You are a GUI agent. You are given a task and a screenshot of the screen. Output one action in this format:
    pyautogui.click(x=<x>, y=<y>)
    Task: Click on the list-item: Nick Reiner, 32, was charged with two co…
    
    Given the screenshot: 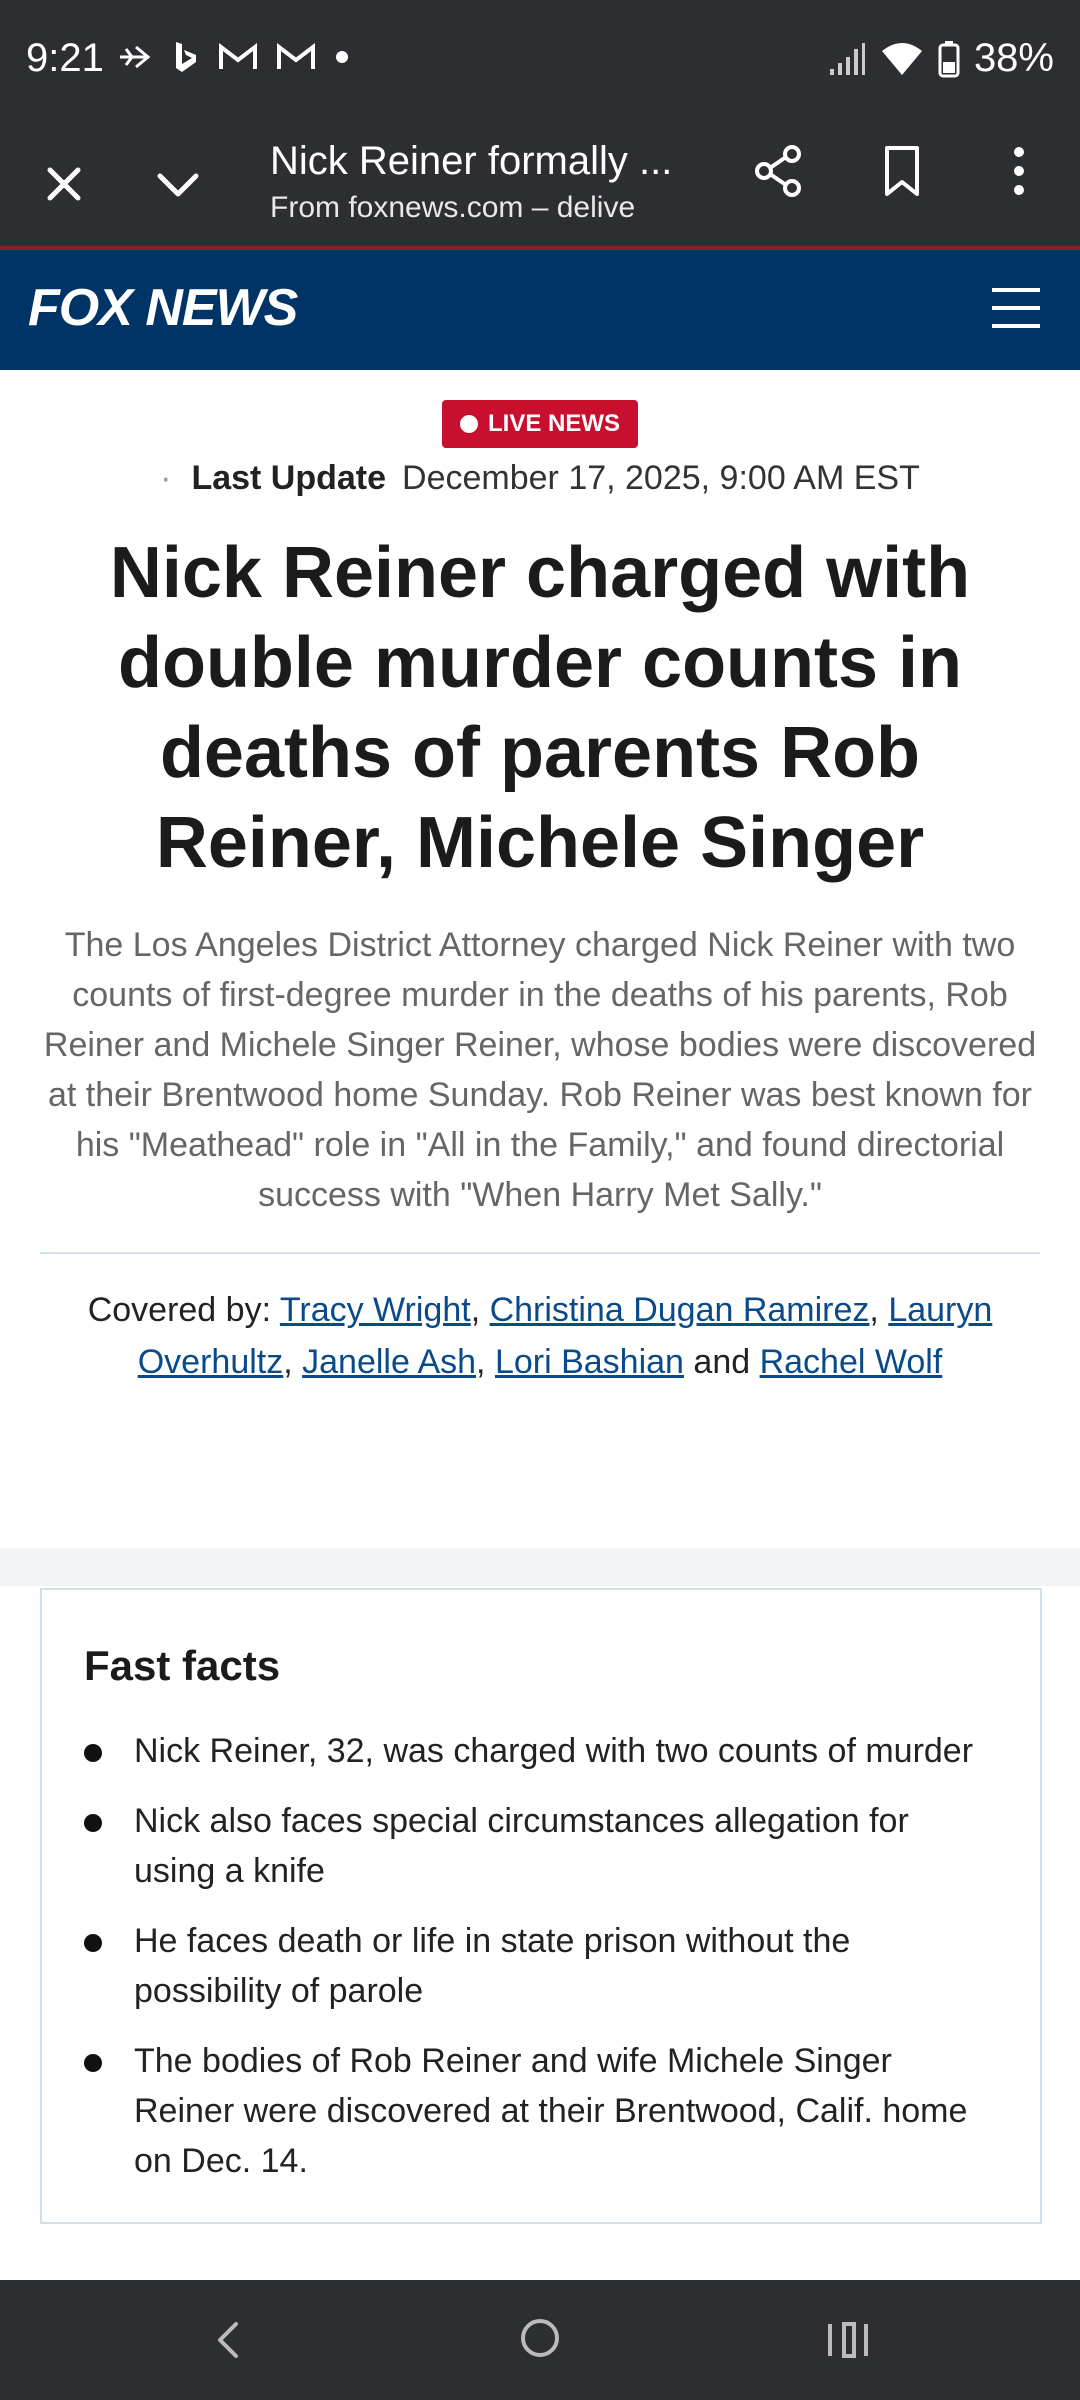 What is the action you would take?
    pyautogui.click(x=534, y=1751)
    